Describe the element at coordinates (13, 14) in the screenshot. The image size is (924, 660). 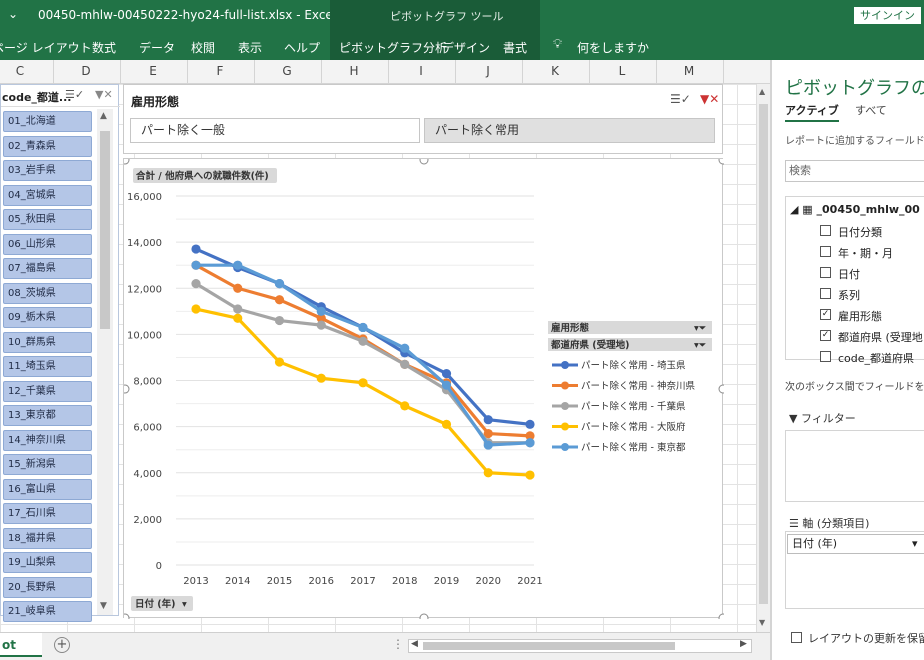
I see `quick-access-toolbar-icon: ⌄` at that location.